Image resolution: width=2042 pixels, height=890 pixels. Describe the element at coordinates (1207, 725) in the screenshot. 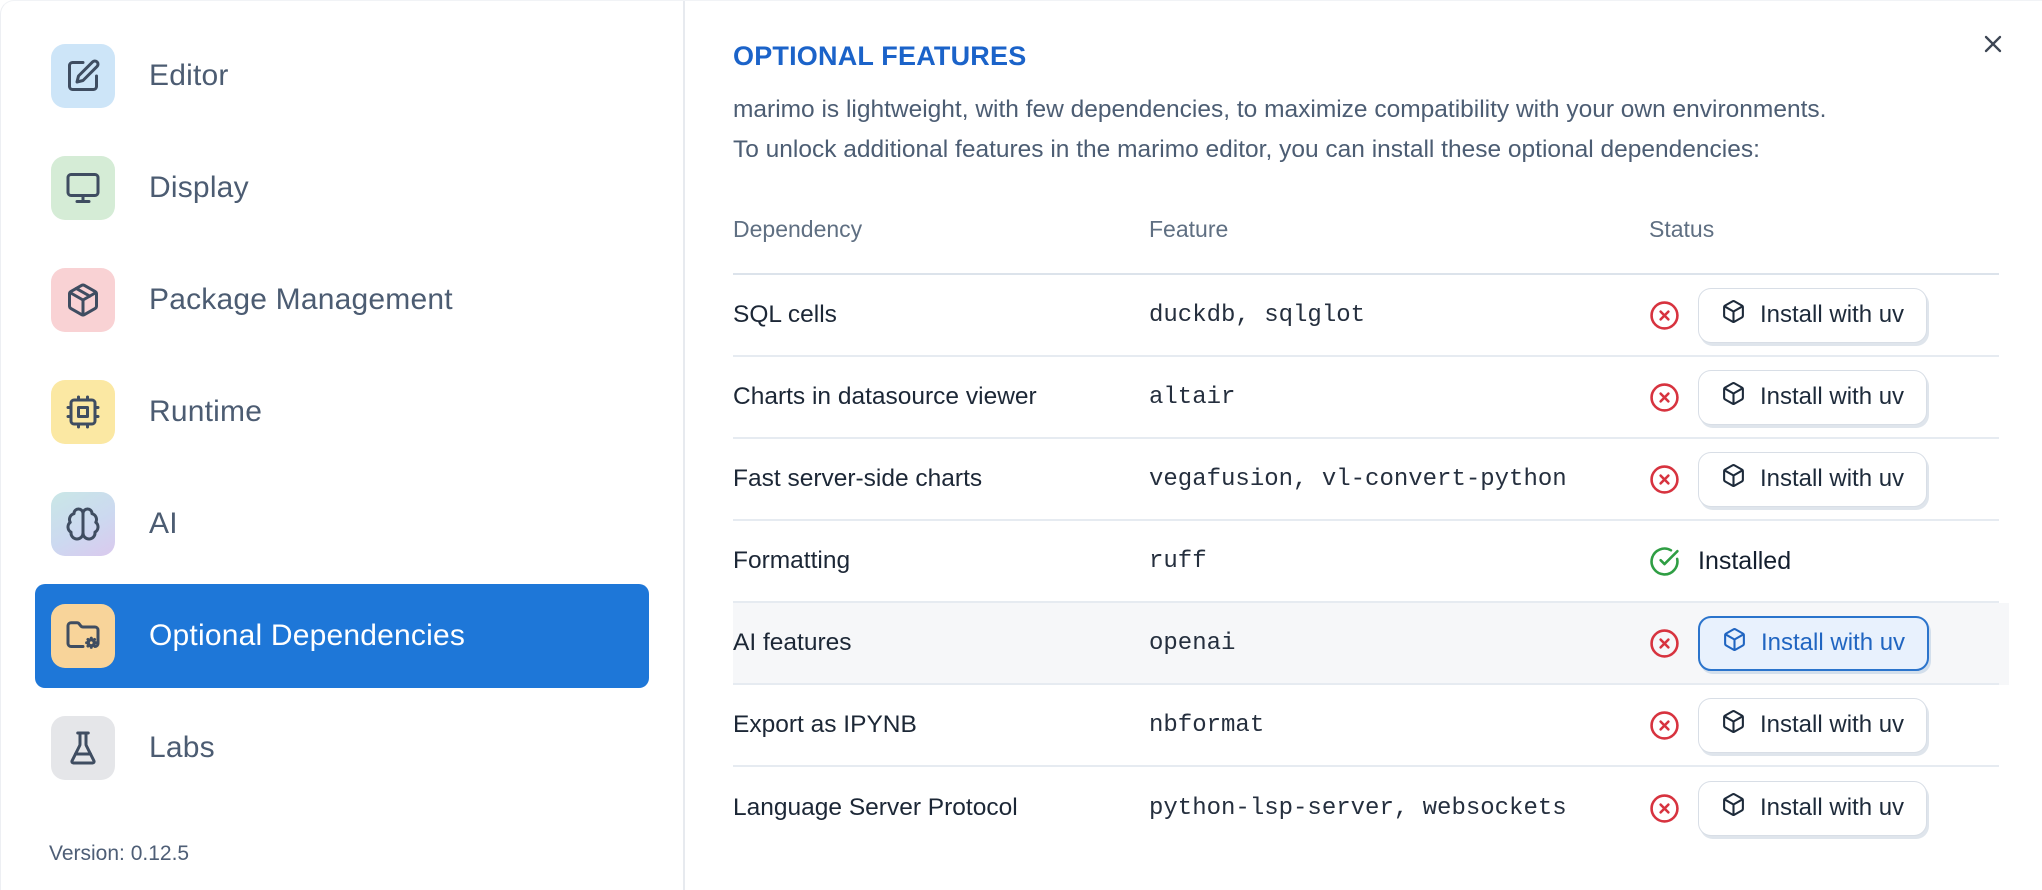

I see `feature-cell: nbformat` at that location.